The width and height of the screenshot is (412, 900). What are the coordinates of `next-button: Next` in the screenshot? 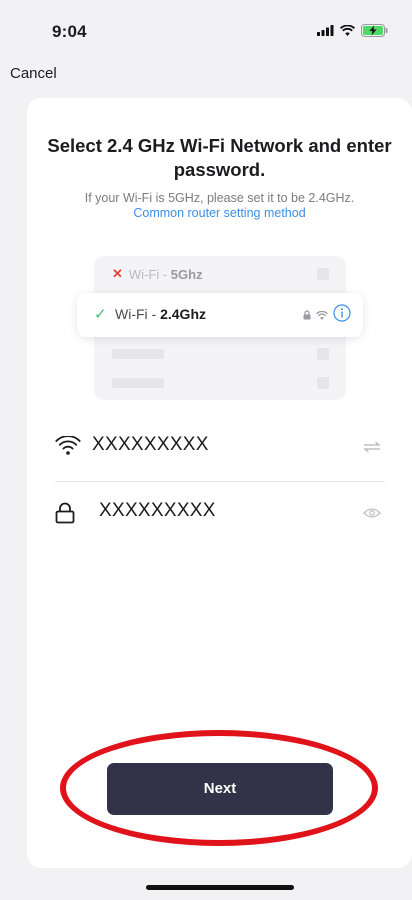 It's located at (220, 789).